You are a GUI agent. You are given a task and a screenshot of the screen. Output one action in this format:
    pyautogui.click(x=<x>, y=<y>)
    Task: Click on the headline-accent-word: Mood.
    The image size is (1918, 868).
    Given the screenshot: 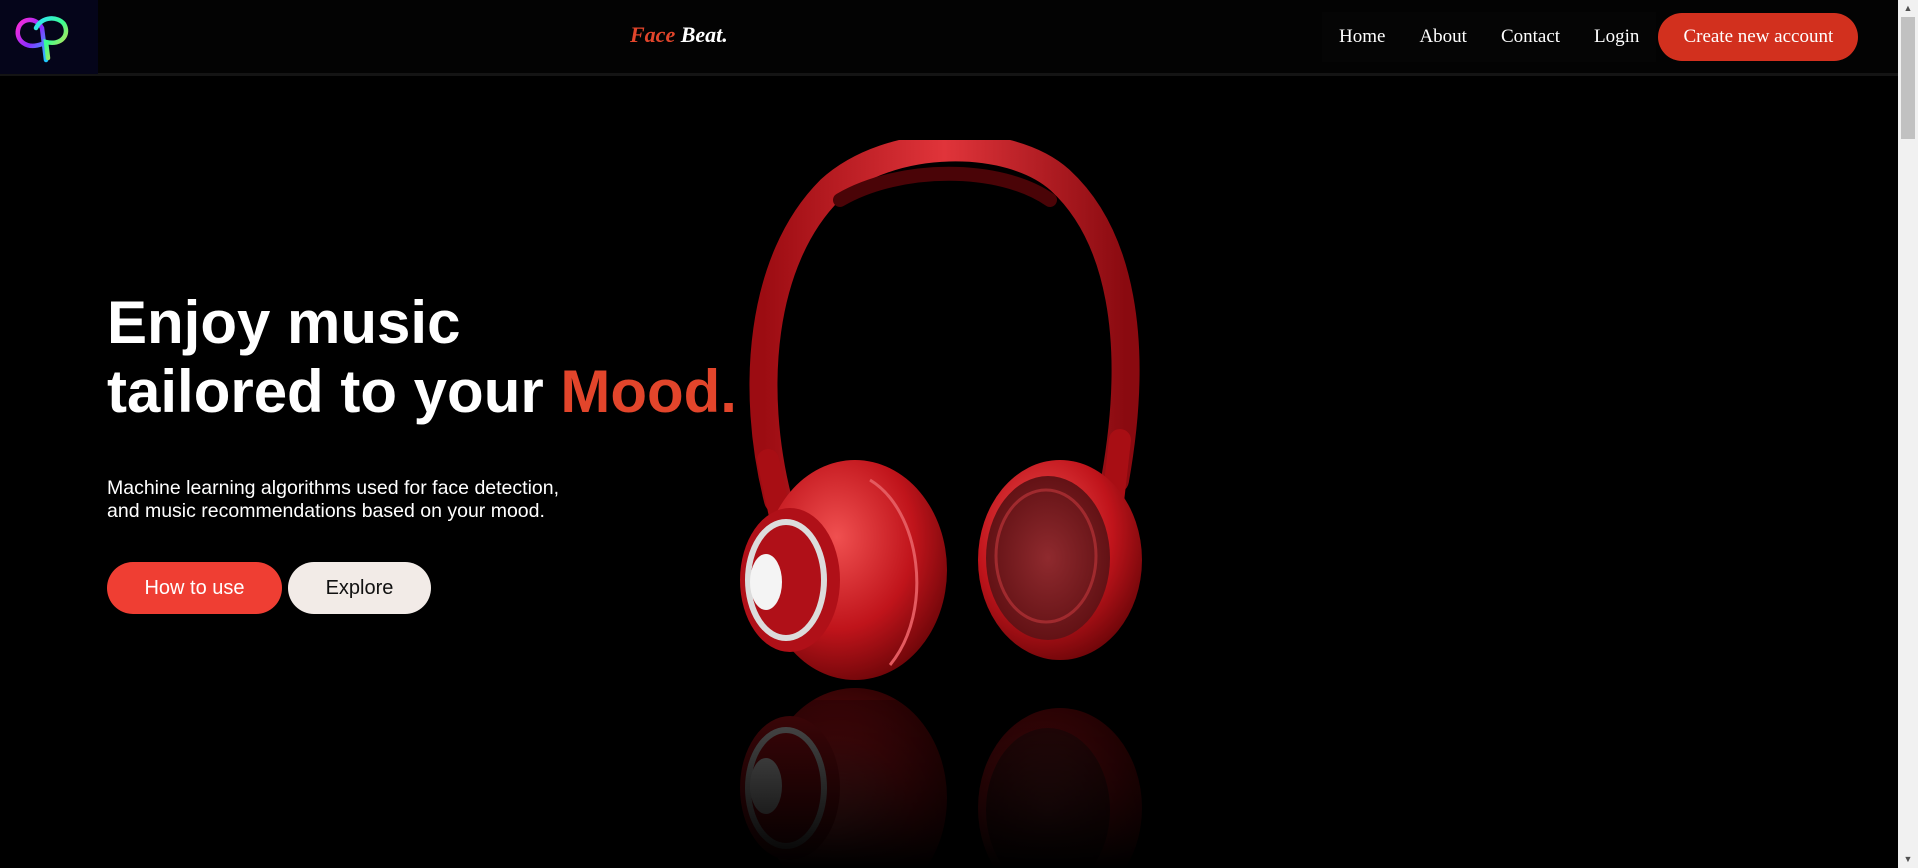 What is the action you would take?
    pyautogui.click(x=648, y=391)
    